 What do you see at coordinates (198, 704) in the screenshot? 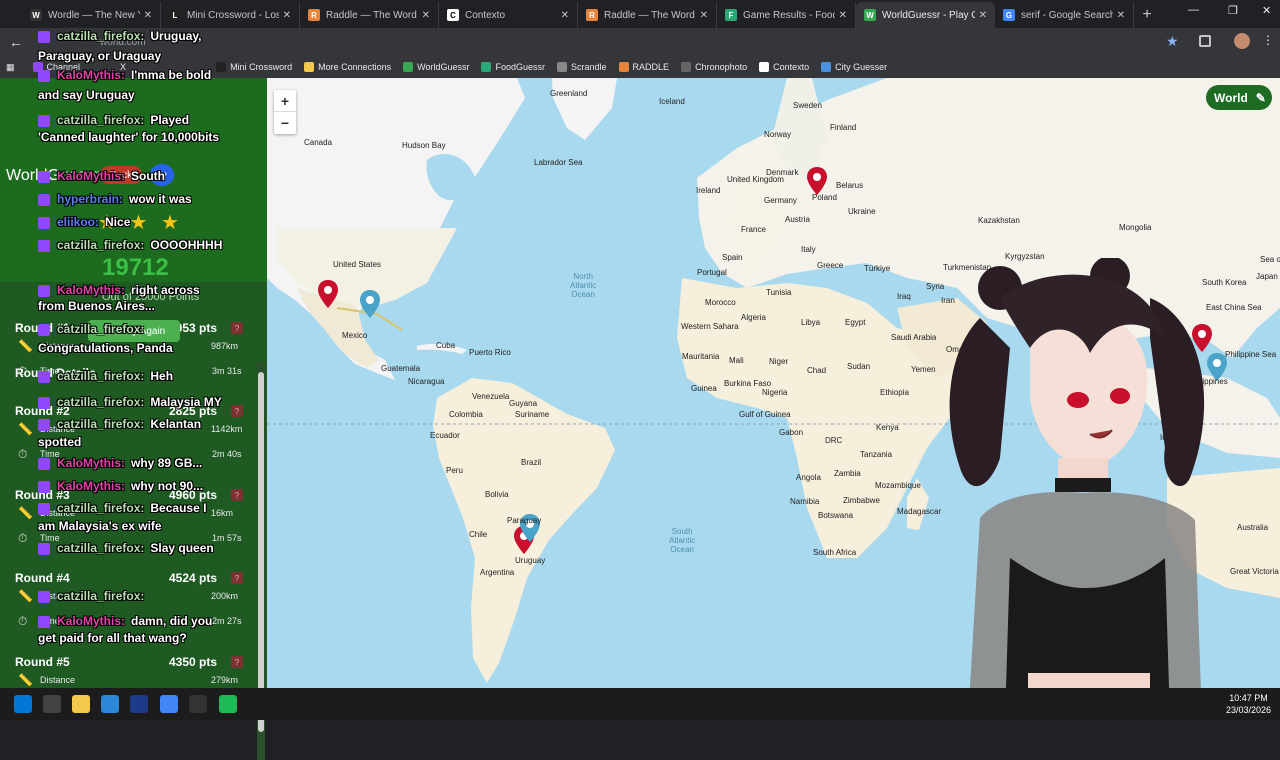
I see `app-icon` at bounding box center [198, 704].